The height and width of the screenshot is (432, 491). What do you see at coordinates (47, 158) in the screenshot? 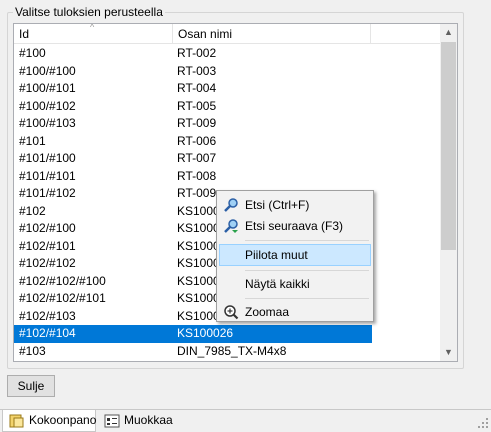
I see `cell-id: #101/#100` at bounding box center [47, 158].